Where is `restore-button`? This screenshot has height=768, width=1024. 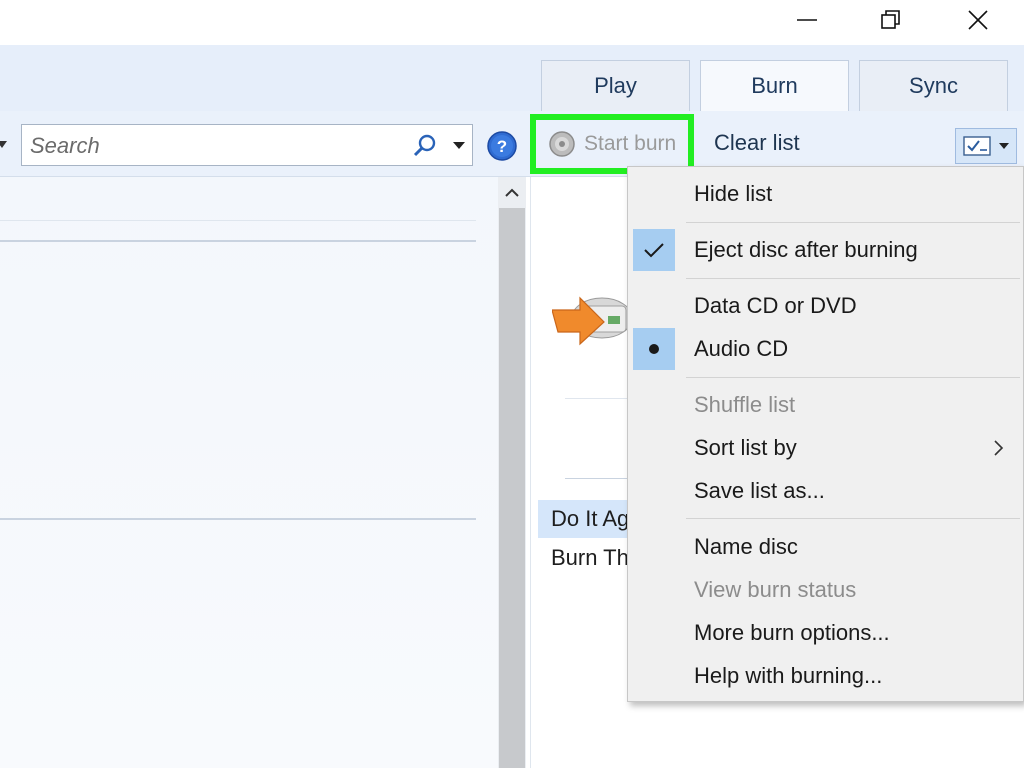 restore-button is located at coordinates (891, 20).